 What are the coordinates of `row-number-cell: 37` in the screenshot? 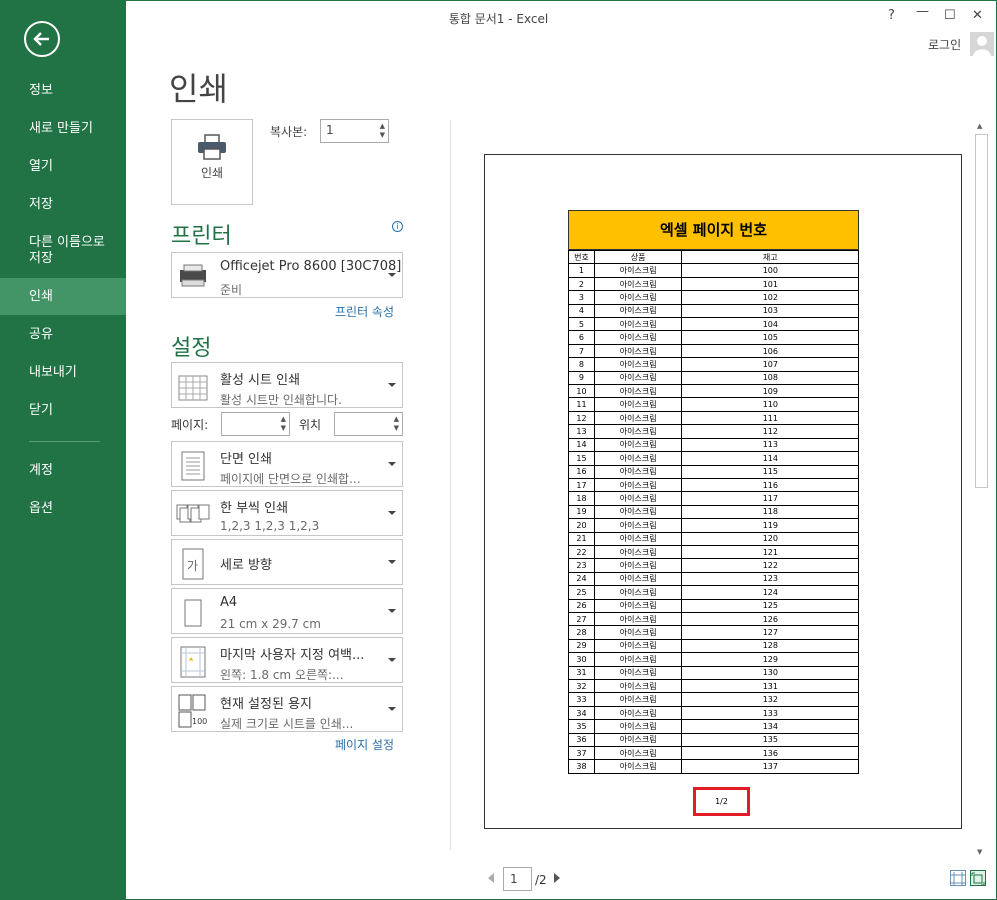 It's located at (581, 753).